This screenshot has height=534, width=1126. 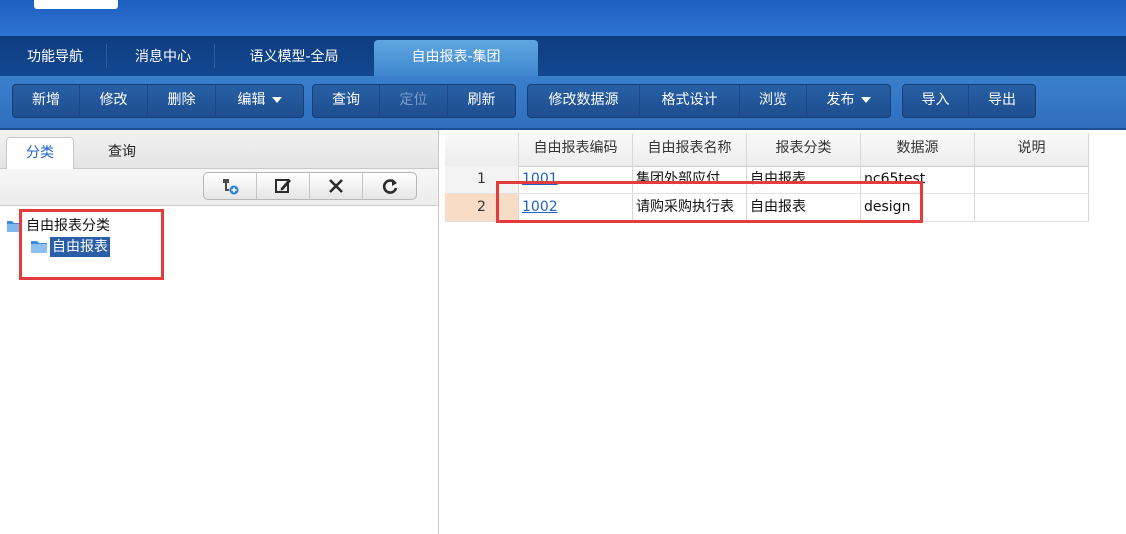 What do you see at coordinates (456, 58) in the screenshot?
I see `tab-free-report-group: 自由报表-集团` at bounding box center [456, 58].